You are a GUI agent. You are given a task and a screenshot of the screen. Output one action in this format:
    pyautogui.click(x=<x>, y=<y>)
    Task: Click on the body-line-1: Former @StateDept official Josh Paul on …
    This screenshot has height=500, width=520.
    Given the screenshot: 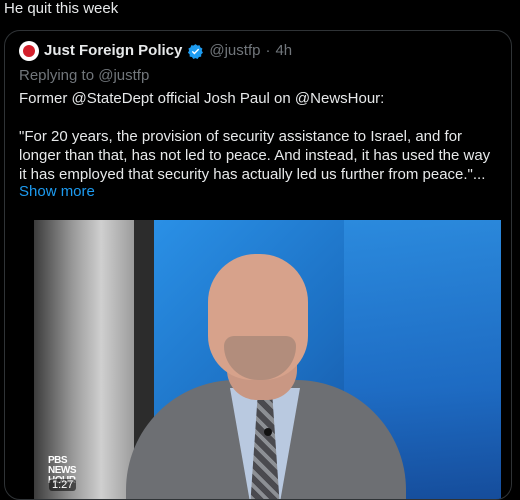 What is the action you would take?
    pyautogui.click(x=202, y=98)
    